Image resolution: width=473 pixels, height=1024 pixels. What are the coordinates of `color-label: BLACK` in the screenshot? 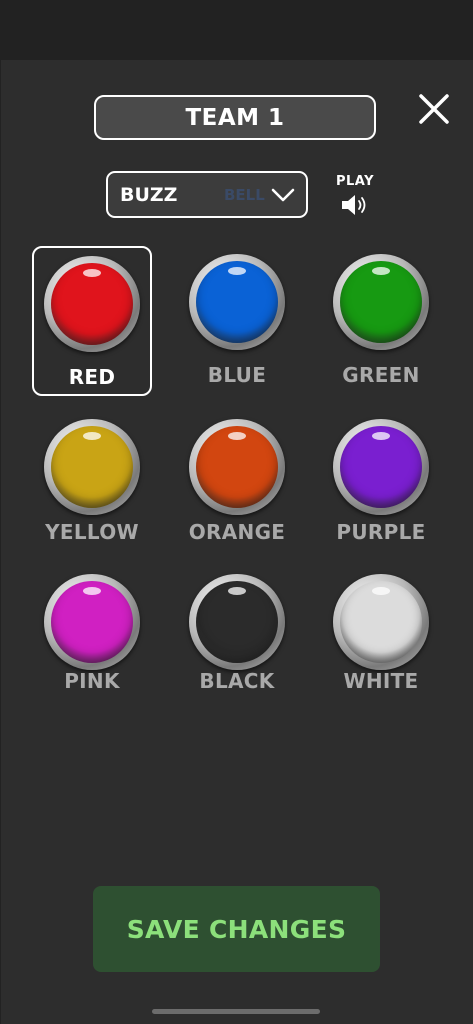 It's located at (237, 681).